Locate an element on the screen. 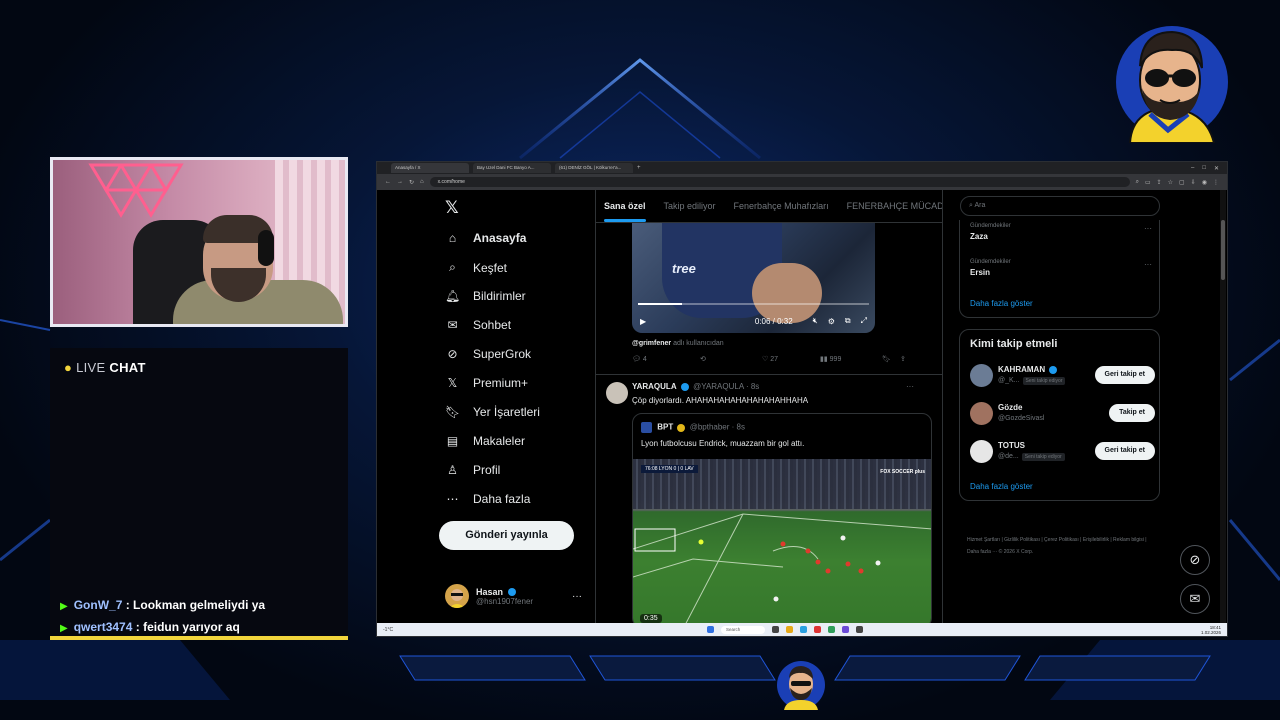 Image resolution: width=1280 pixels, height=720 pixels. weather-widget: -1°C is located at coordinates (388, 630).